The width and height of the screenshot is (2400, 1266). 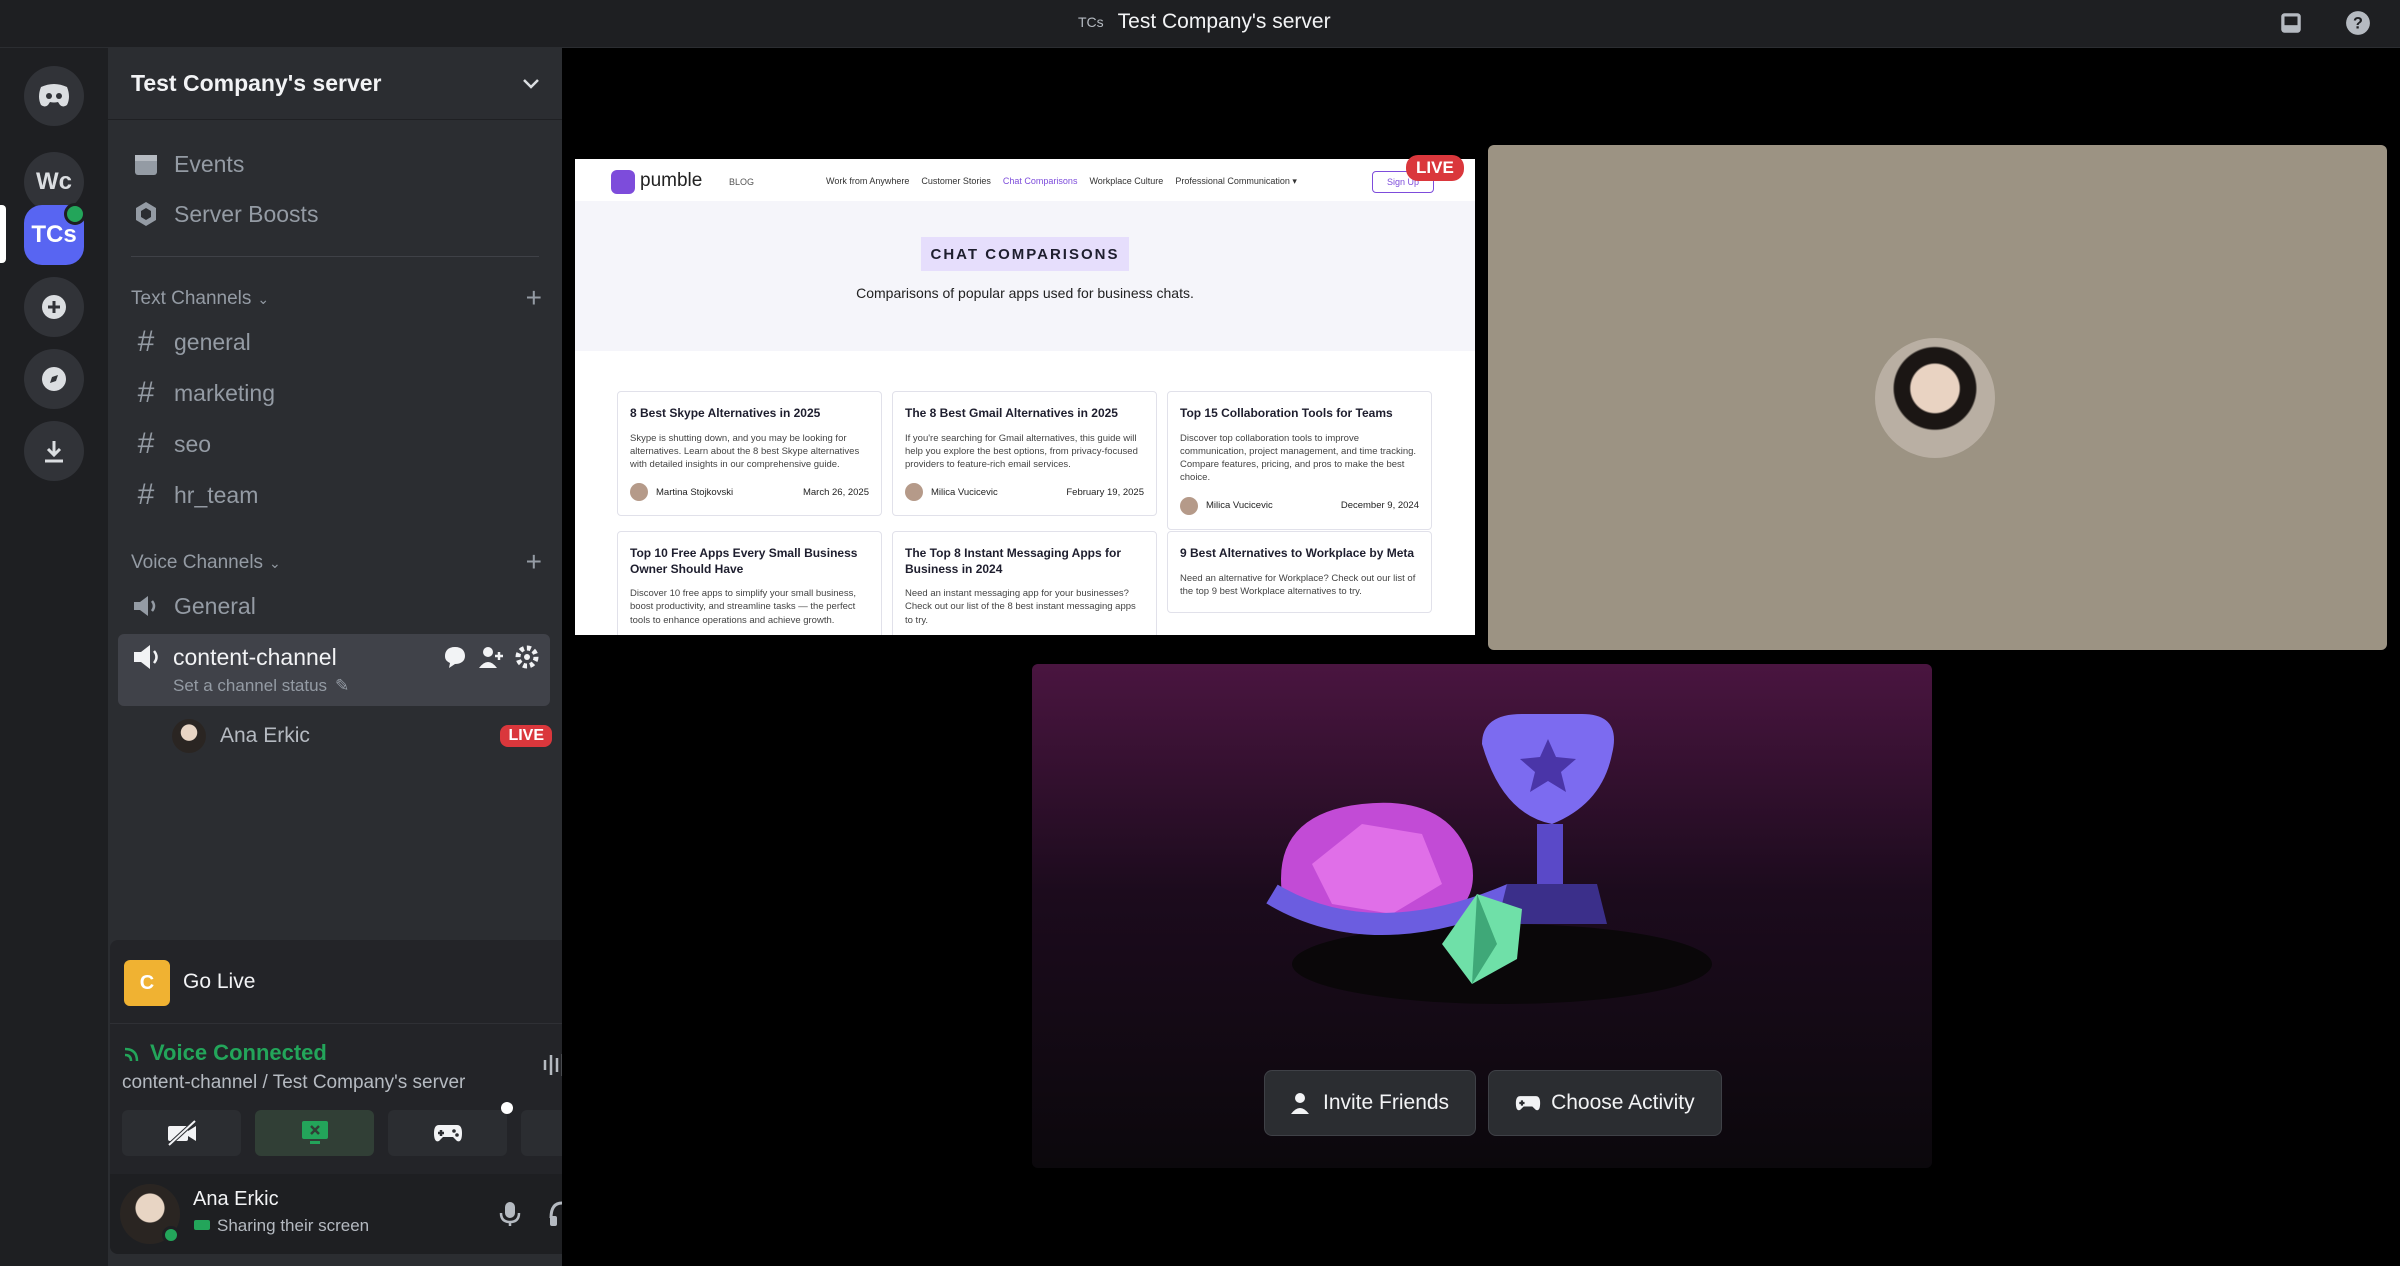 What do you see at coordinates (2358, 23) in the screenshot?
I see `help-icon: ?` at bounding box center [2358, 23].